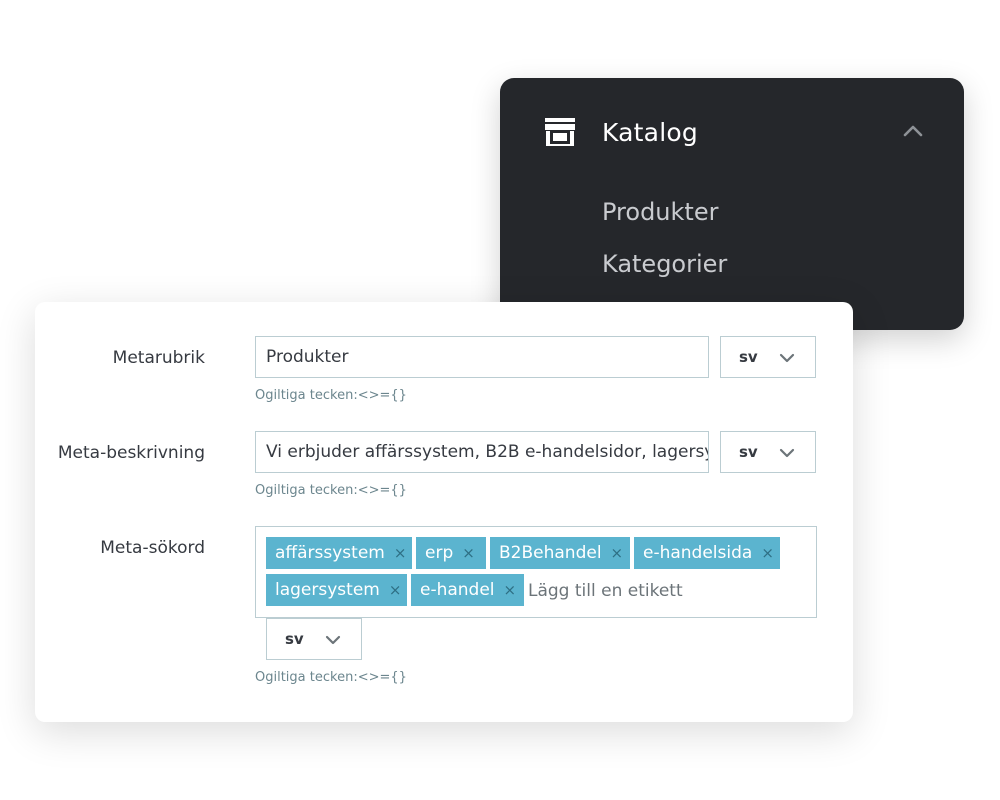 The height and width of the screenshot is (800, 1000). Describe the element at coordinates (482, 357) in the screenshot. I see `meta-title-input: Produkter` at that location.